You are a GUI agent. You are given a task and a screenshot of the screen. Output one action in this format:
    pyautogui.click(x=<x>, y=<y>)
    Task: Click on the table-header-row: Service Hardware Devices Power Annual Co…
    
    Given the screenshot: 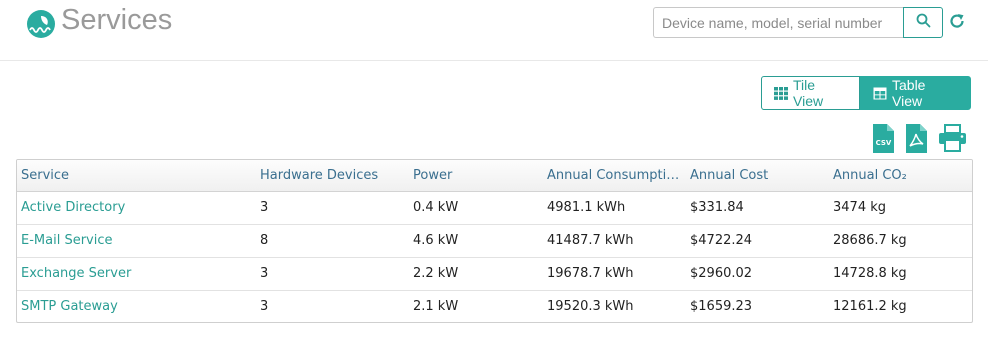 What is the action you would take?
    pyautogui.click(x=494, y=176)
    